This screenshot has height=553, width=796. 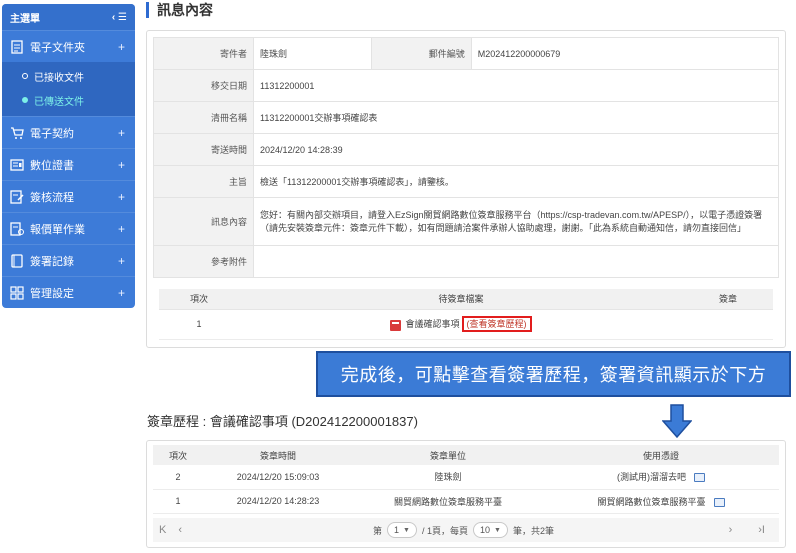 What do you see at coordinates (57, 229) in the screenshot?
I see `sidebar-item-label: 報價單作業` at bounding box center [57, 229].